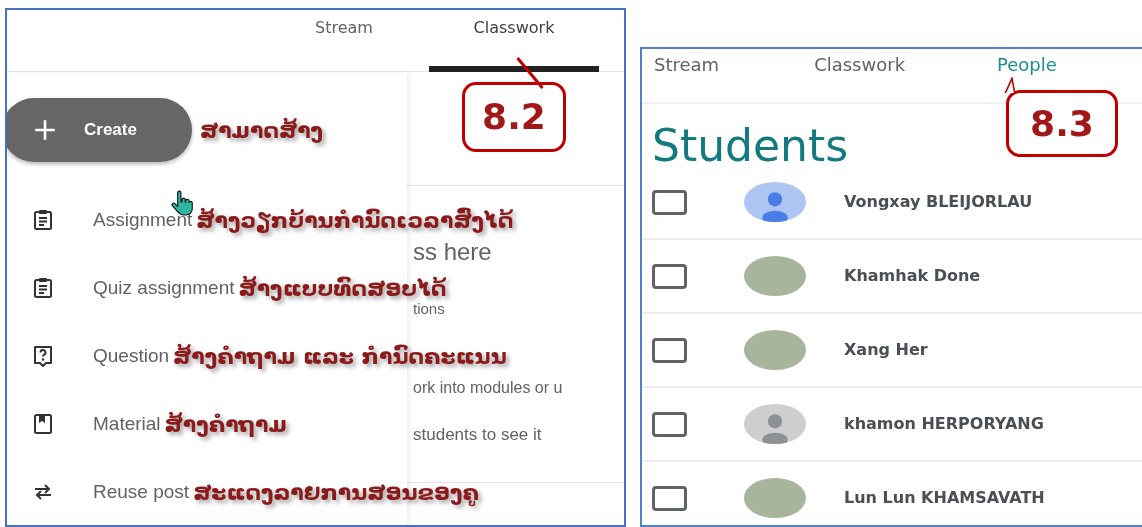  I want to click on background-text: tions, so click(429, 309).